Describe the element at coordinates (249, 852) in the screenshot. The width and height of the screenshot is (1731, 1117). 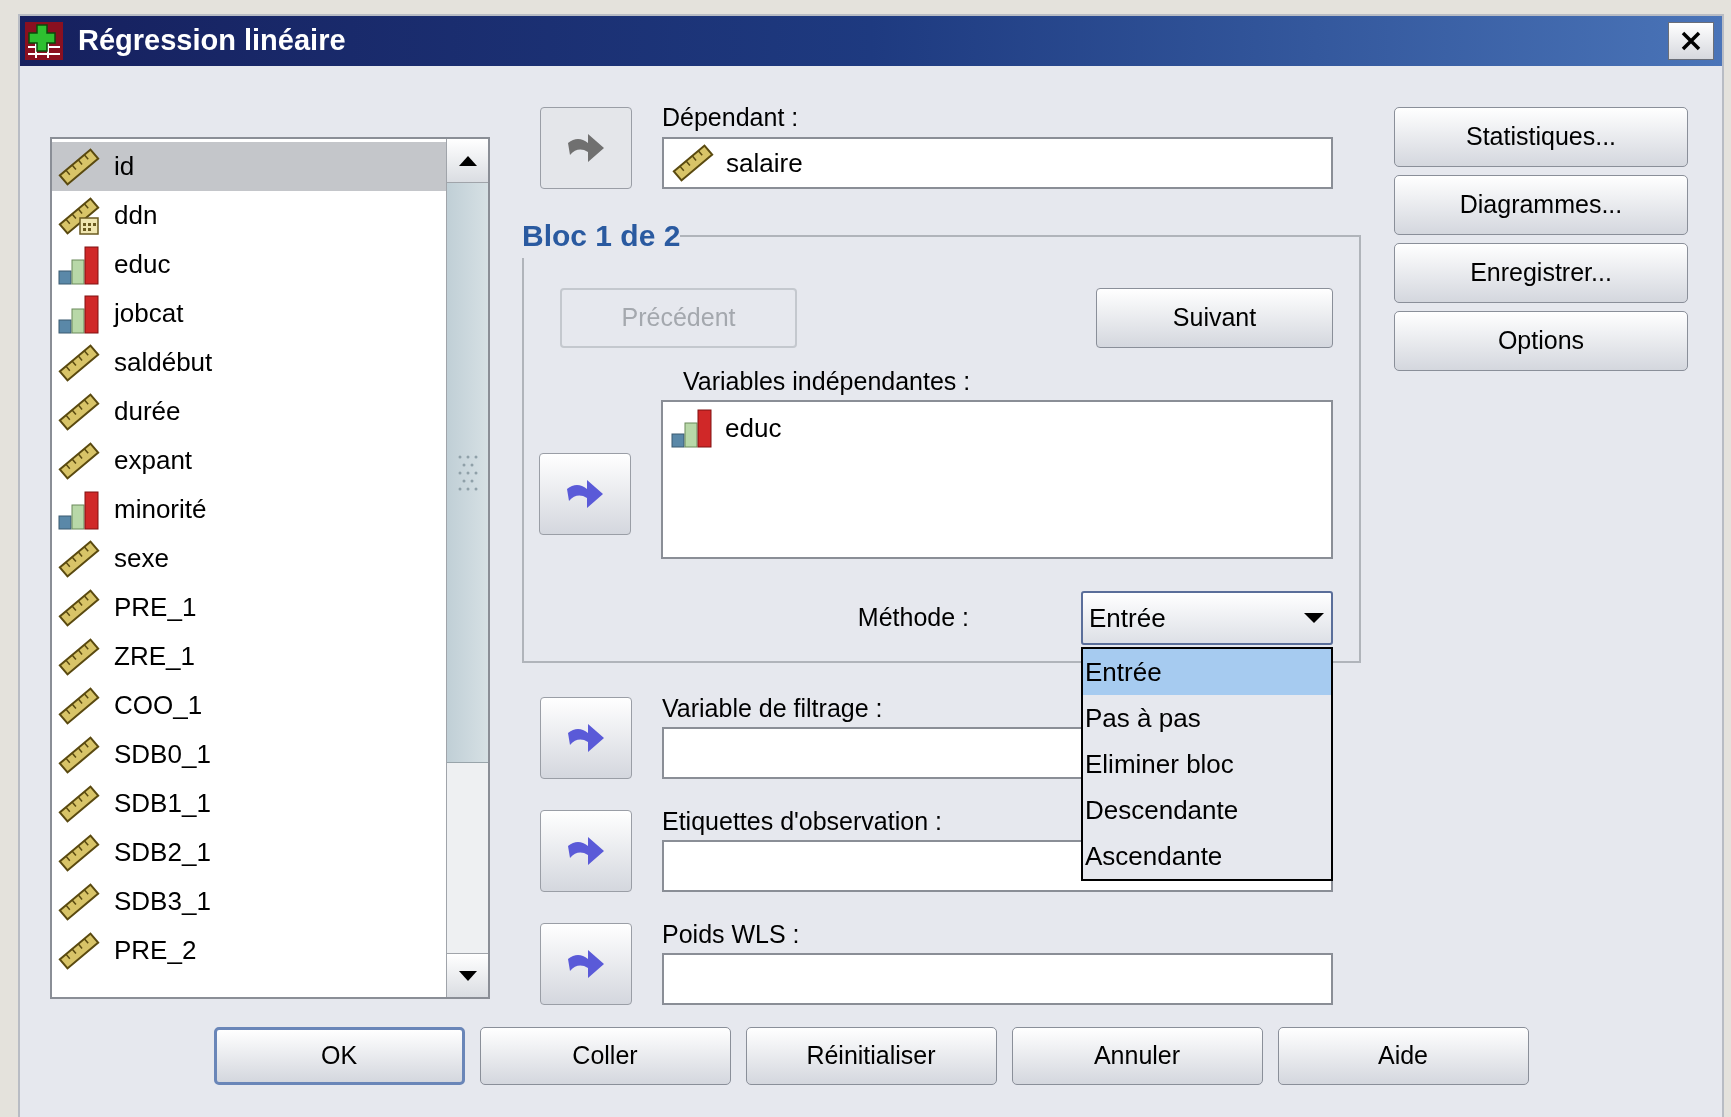
I see `variable-item: SDB2_1` at that location.